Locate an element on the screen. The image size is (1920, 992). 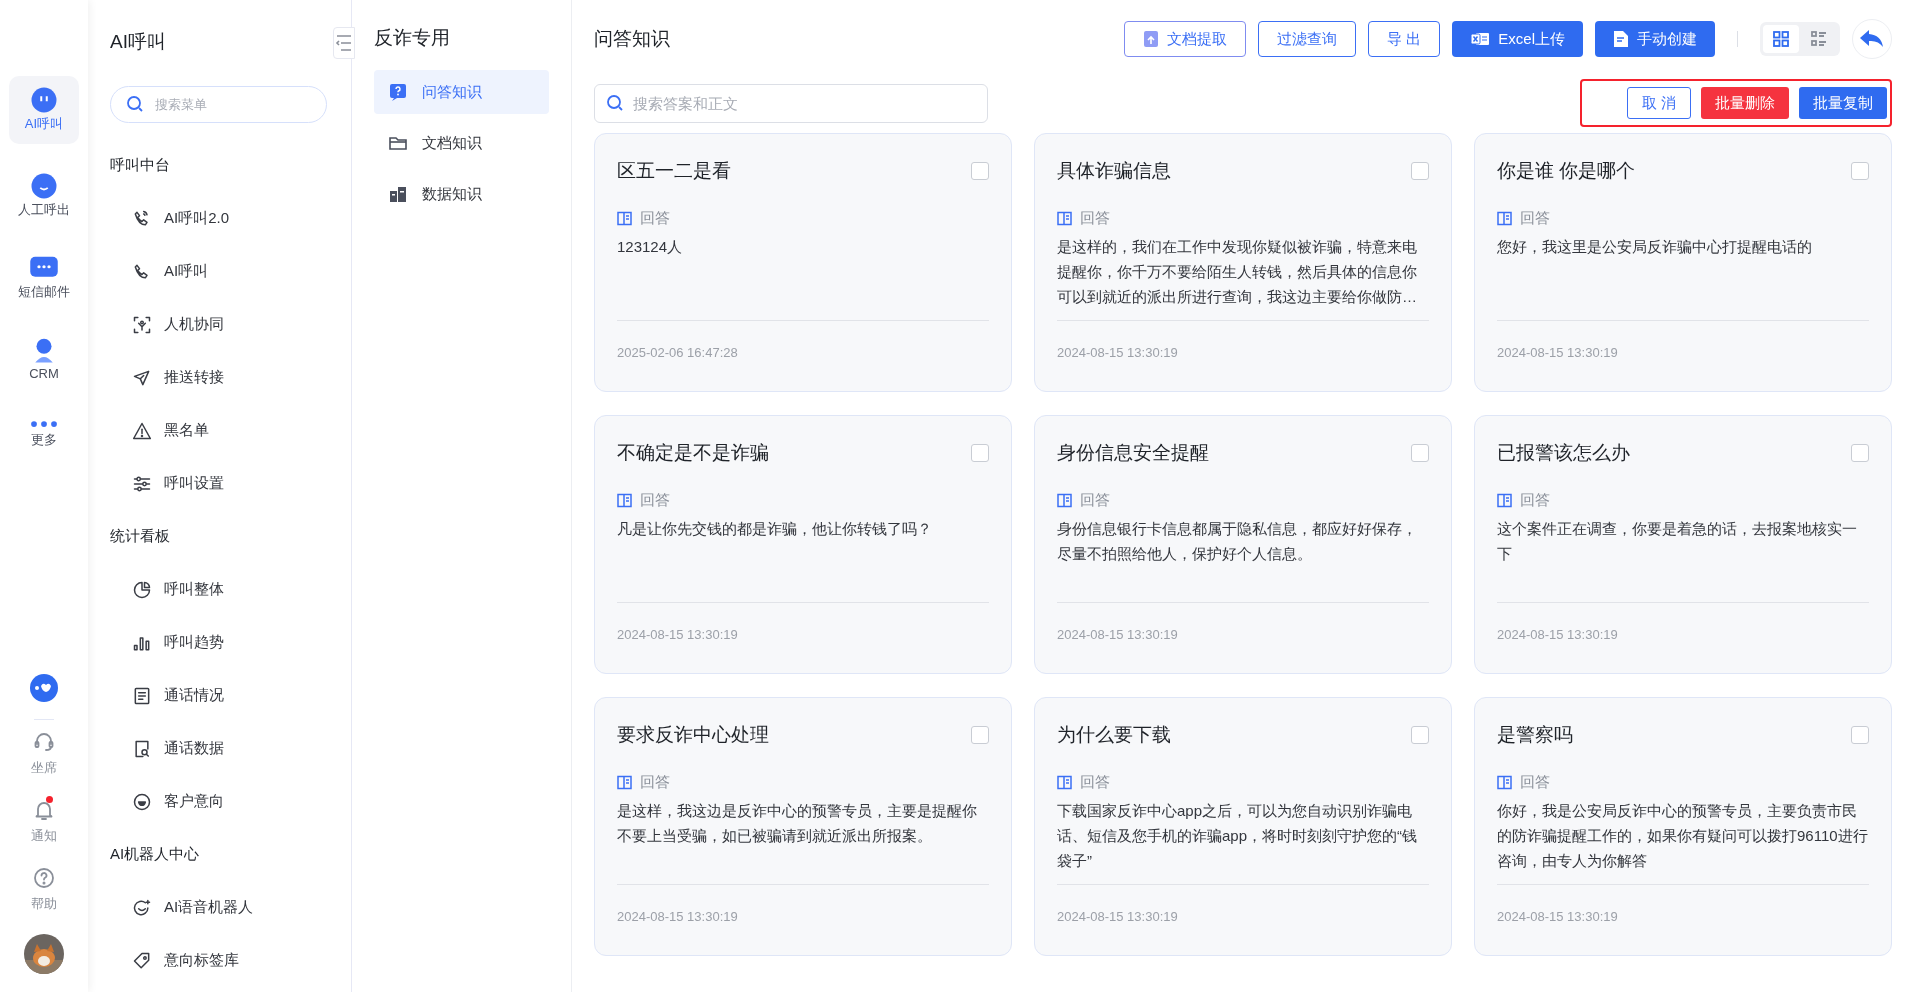
knowledge-card: 具体诈骗信息 回答 是这样的，我们在工作中发现你疑似被诈骗，特意来电提醒你，你千万不要给陌生人转钱，然后具体的信息你可以到就近的派出所进行查询，我这边主要给你做防… 2024-08-15 13:30:19 is located at coordinates (1243, 262).